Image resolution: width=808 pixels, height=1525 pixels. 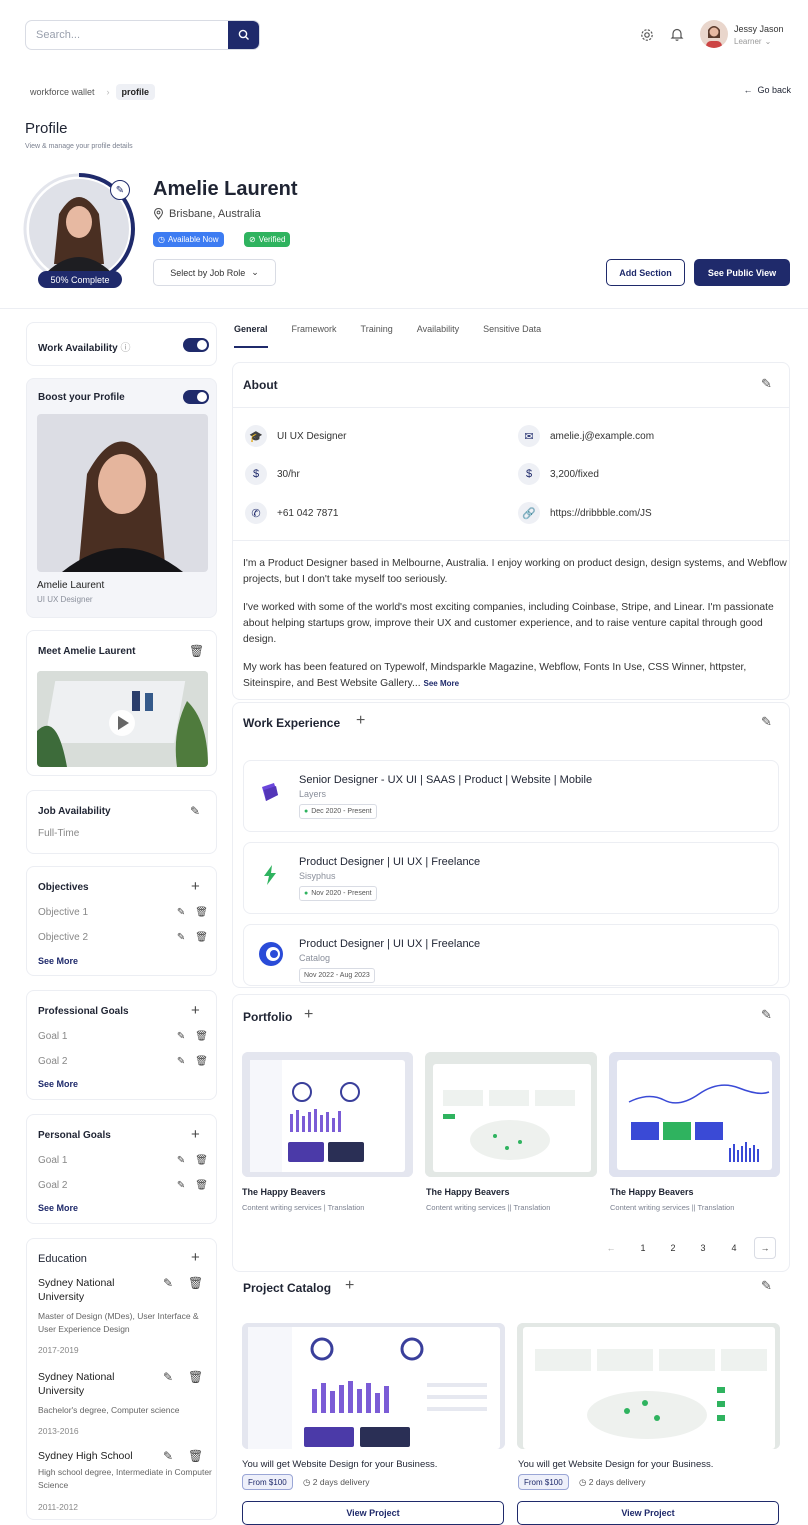 I want to click on add-section-button: Add Section, so click(x=645, y=272).